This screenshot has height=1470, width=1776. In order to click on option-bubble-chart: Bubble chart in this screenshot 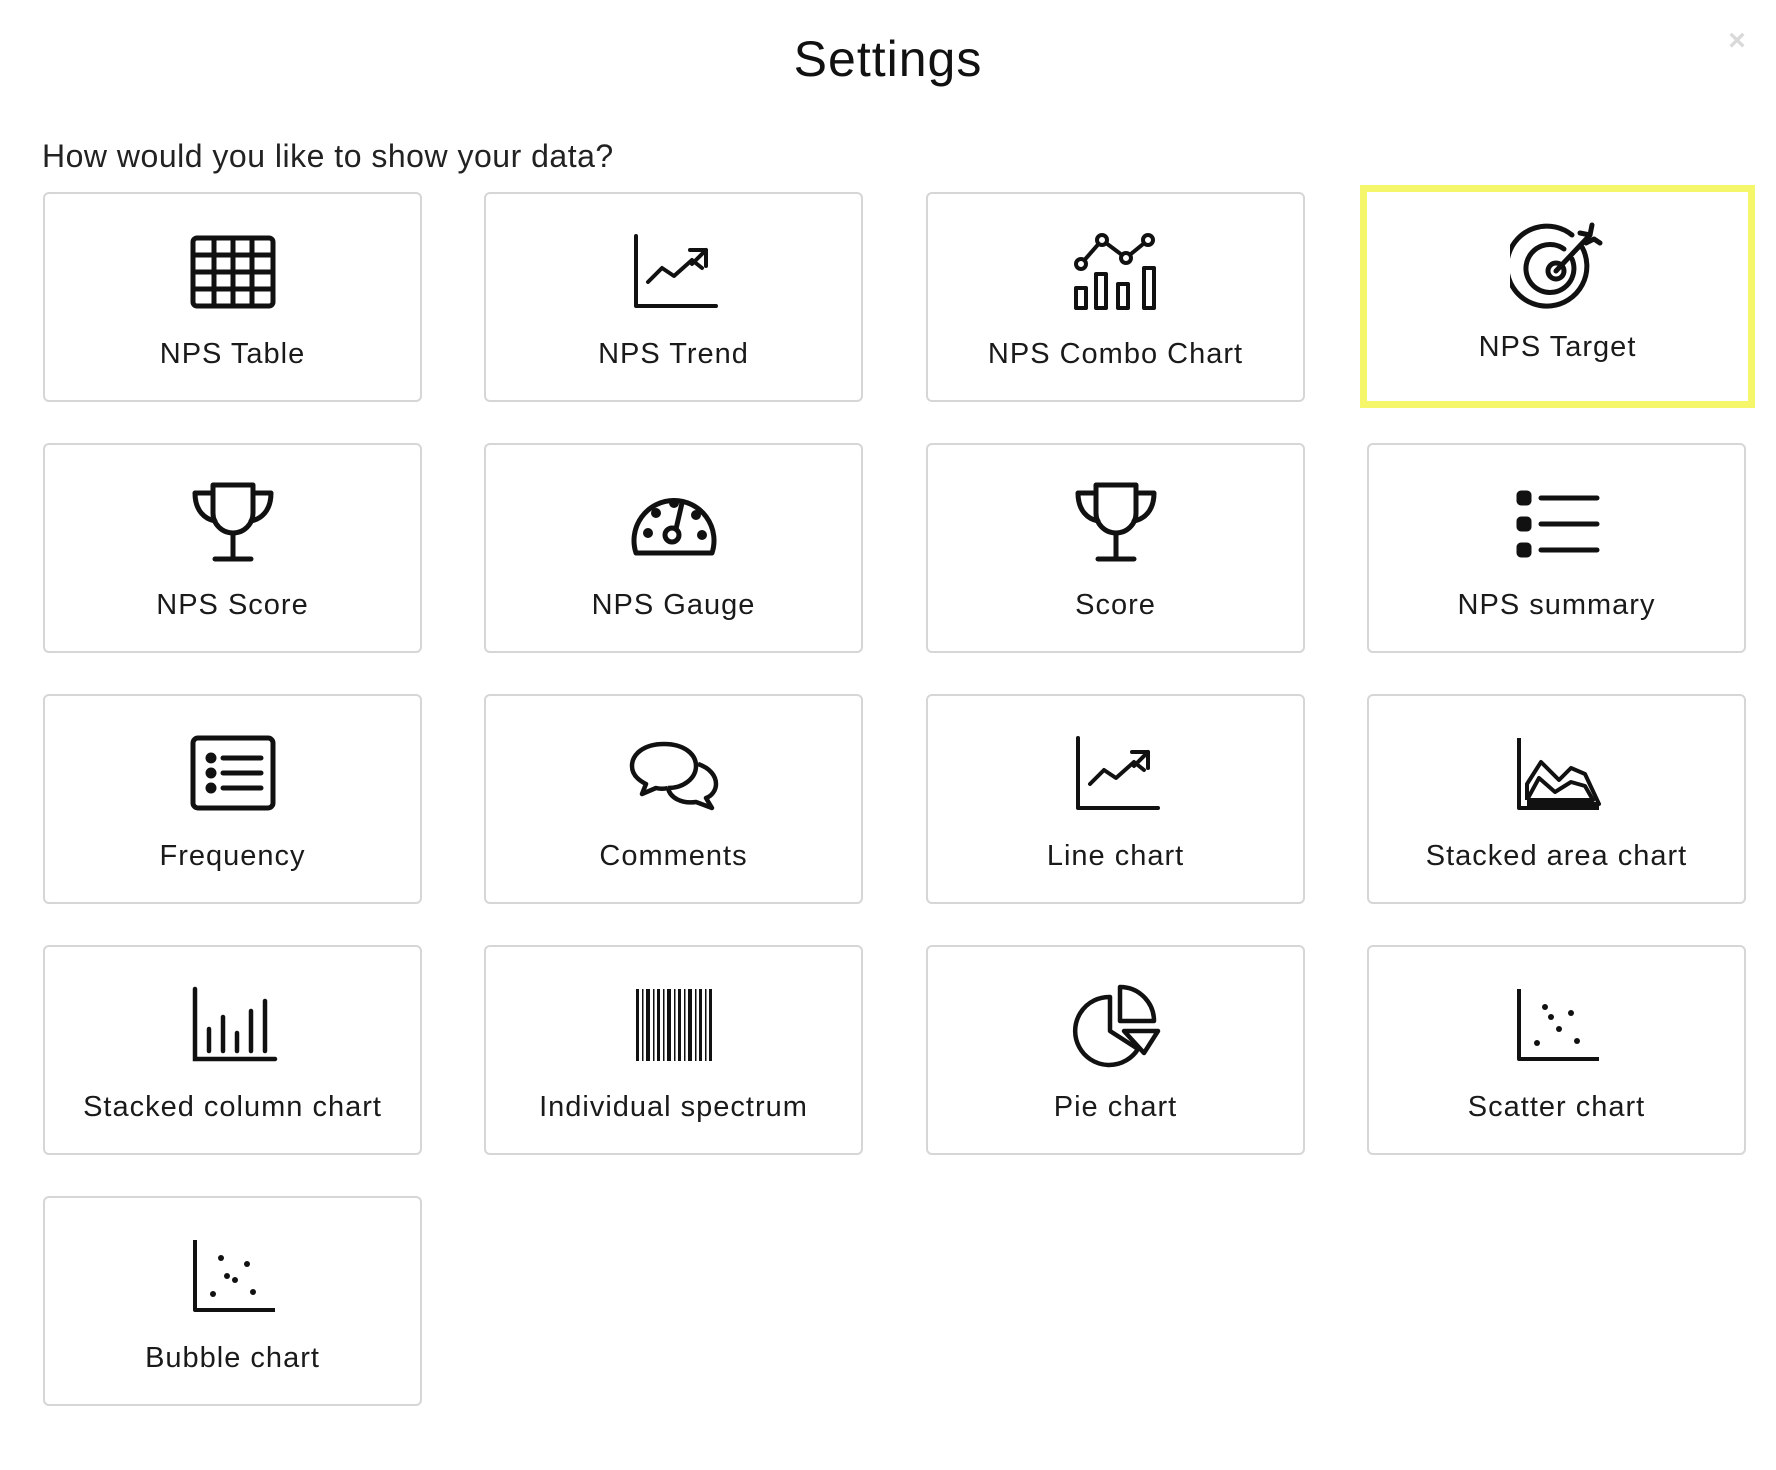, I will do `click(232, 1301)`.